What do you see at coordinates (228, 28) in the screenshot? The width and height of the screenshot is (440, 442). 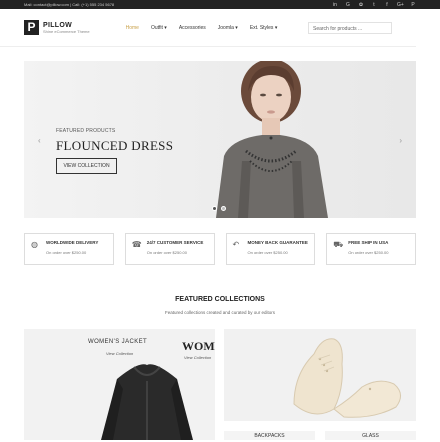 I see `nav-item-joomla: Joomla ▾` at bounding box center [228, 28].